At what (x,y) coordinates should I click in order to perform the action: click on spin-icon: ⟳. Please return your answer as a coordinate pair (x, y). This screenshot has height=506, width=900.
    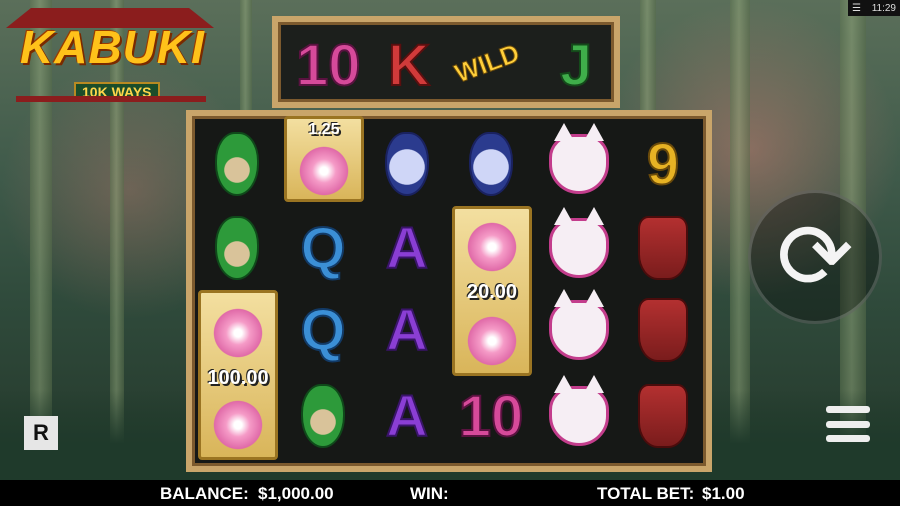
    Looking at the image, I should click on (815, 257).